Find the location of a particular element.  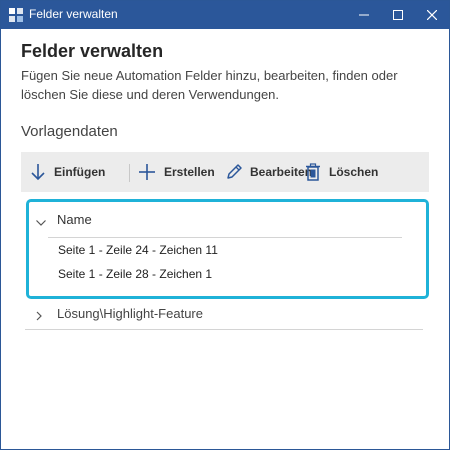

minimize-icon is located at coordinates (364, 15).